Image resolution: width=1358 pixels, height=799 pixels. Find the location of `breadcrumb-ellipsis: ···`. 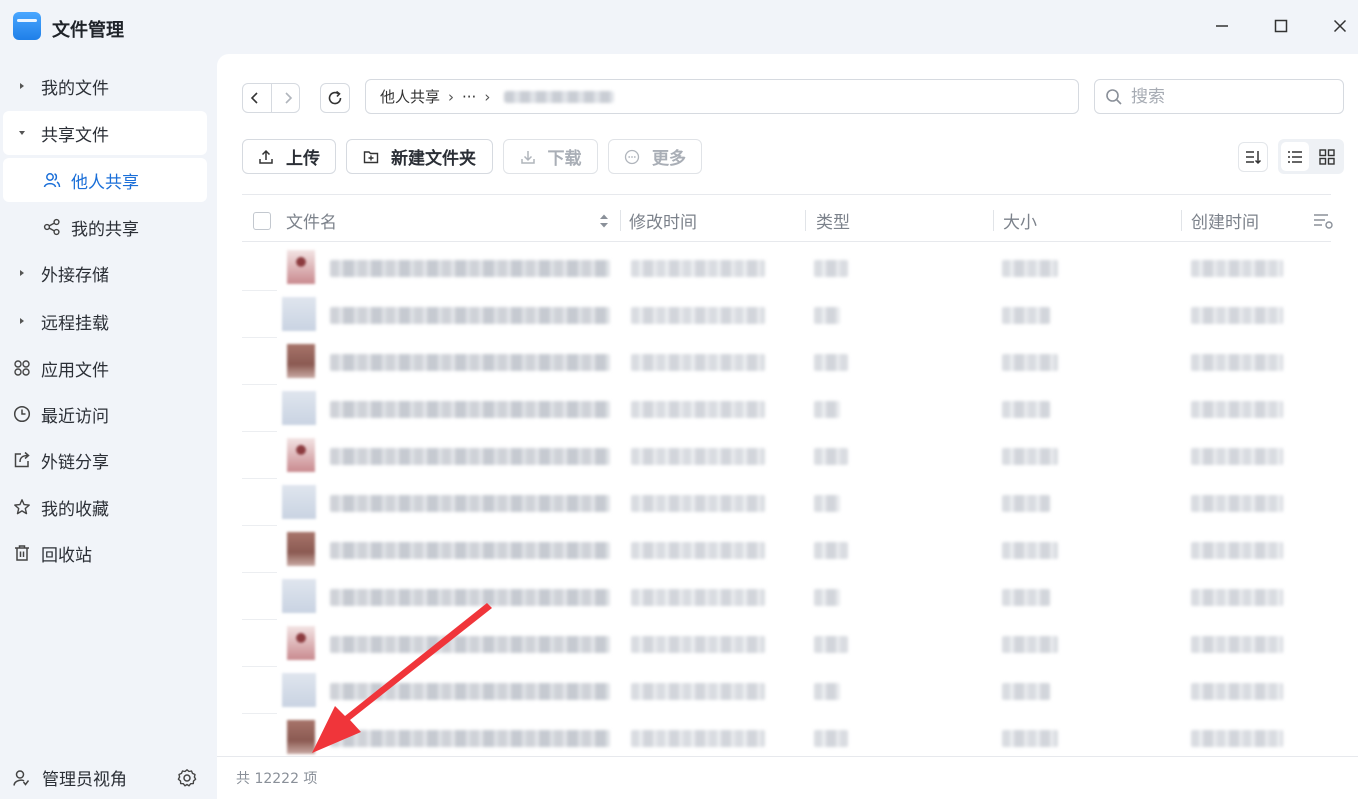

breadcrumb-ellipsis: ··· is located at coordinates (469, 97).